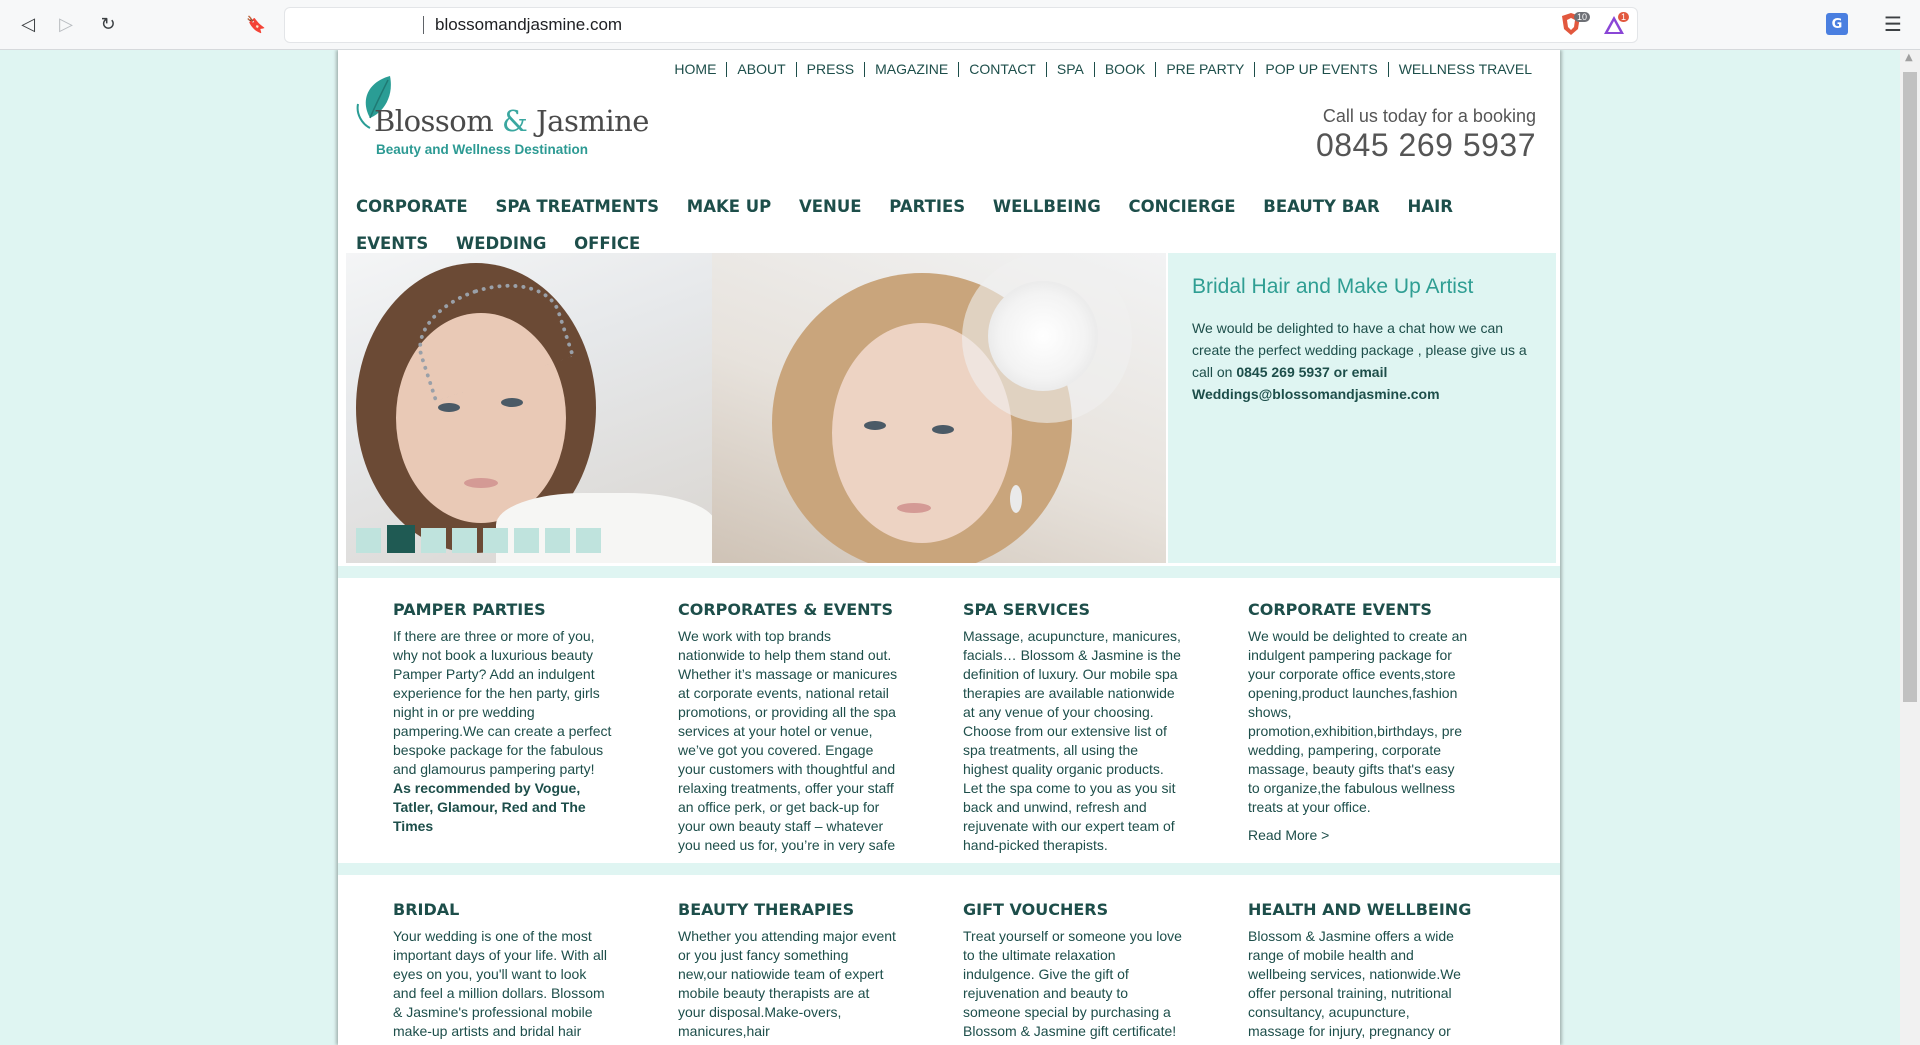 The height and width of the screenshot is (1045, 1920). What do you see at coordinates (1893, 24) in the screenshot?
I see `browser-menu-icon: ☰` at bounding box center [1893, 24].